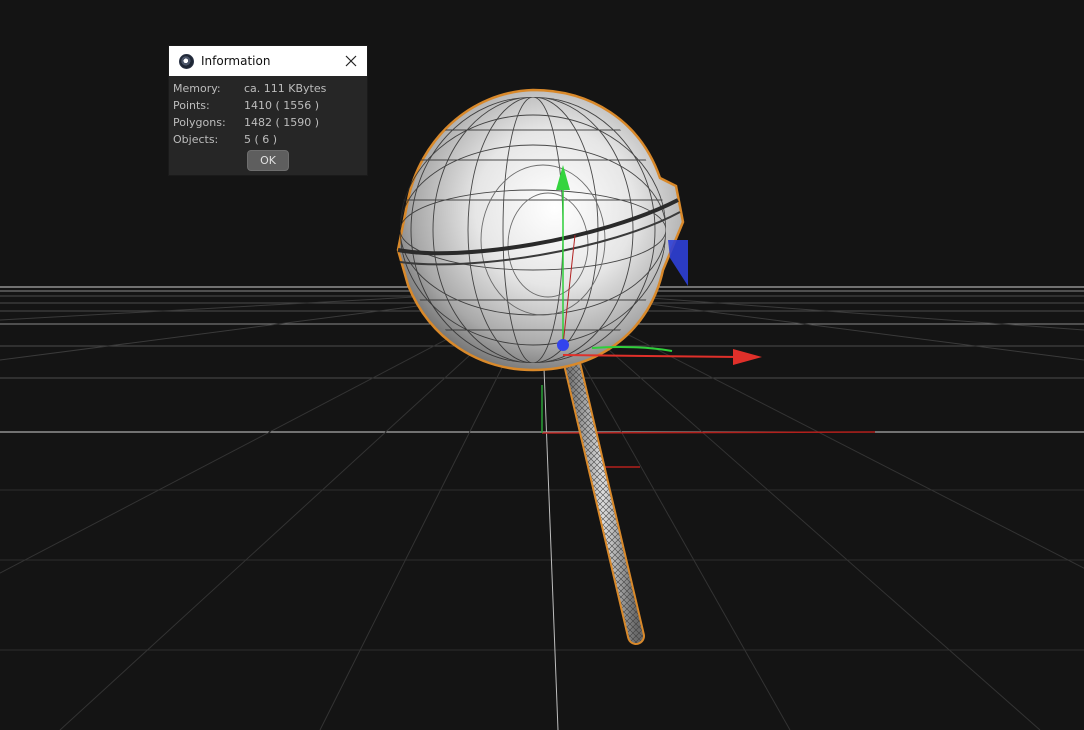 This screenshot has width=1084, height=730. I want to click on info-row-memory: Memory: ca. 111 KBytes, so click(268, 88).